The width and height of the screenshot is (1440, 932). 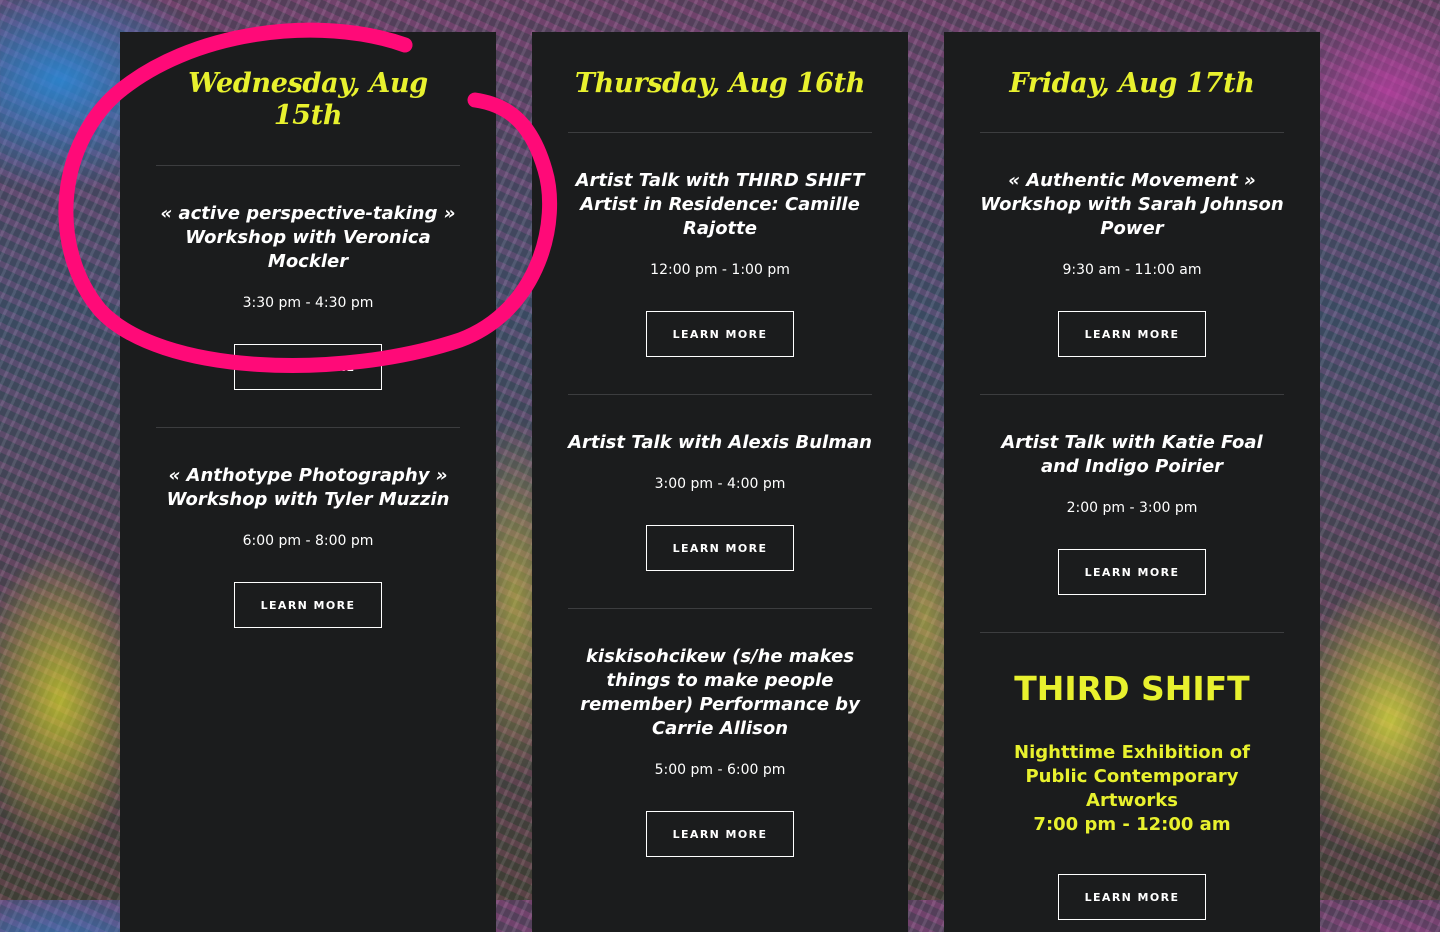 I want to click on day-title: Friday, Aug 17th, so click(x=1132, y=83).